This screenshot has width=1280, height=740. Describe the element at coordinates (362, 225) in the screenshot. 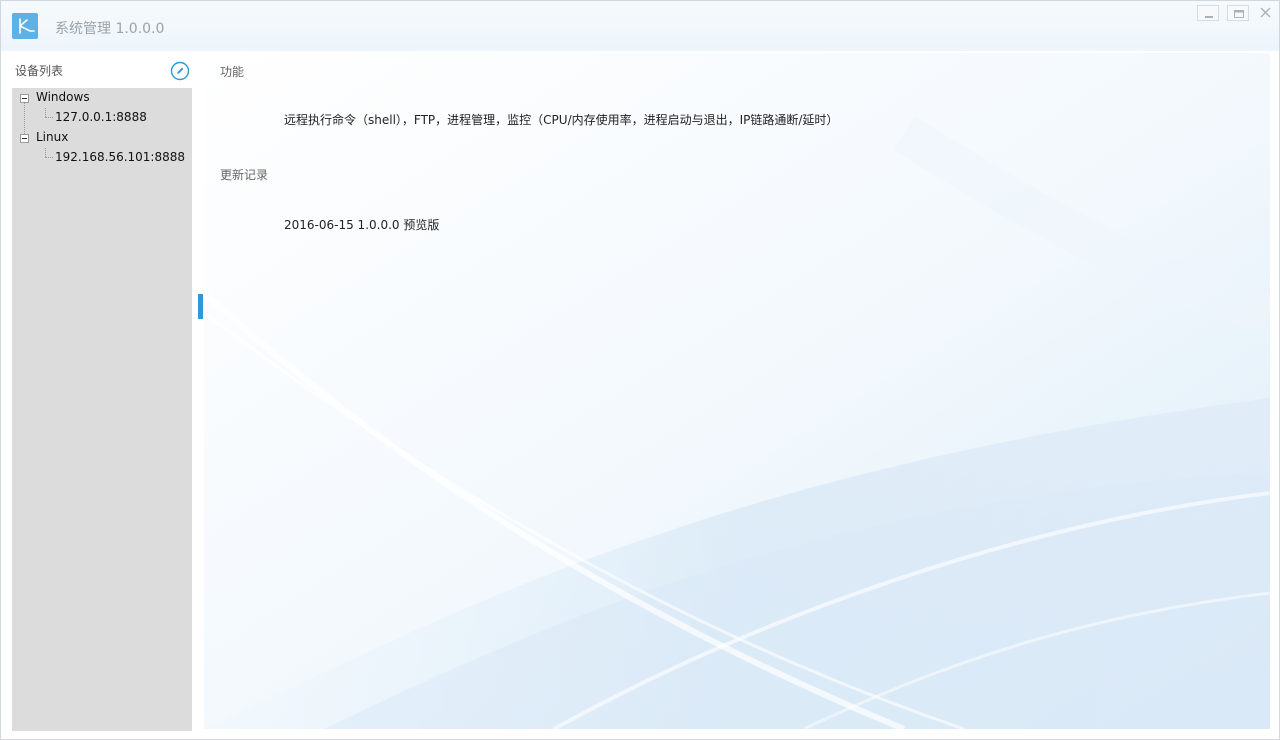

I see `changelog-body: 2016-06-15 1.0.0.0 预览版` at that location.